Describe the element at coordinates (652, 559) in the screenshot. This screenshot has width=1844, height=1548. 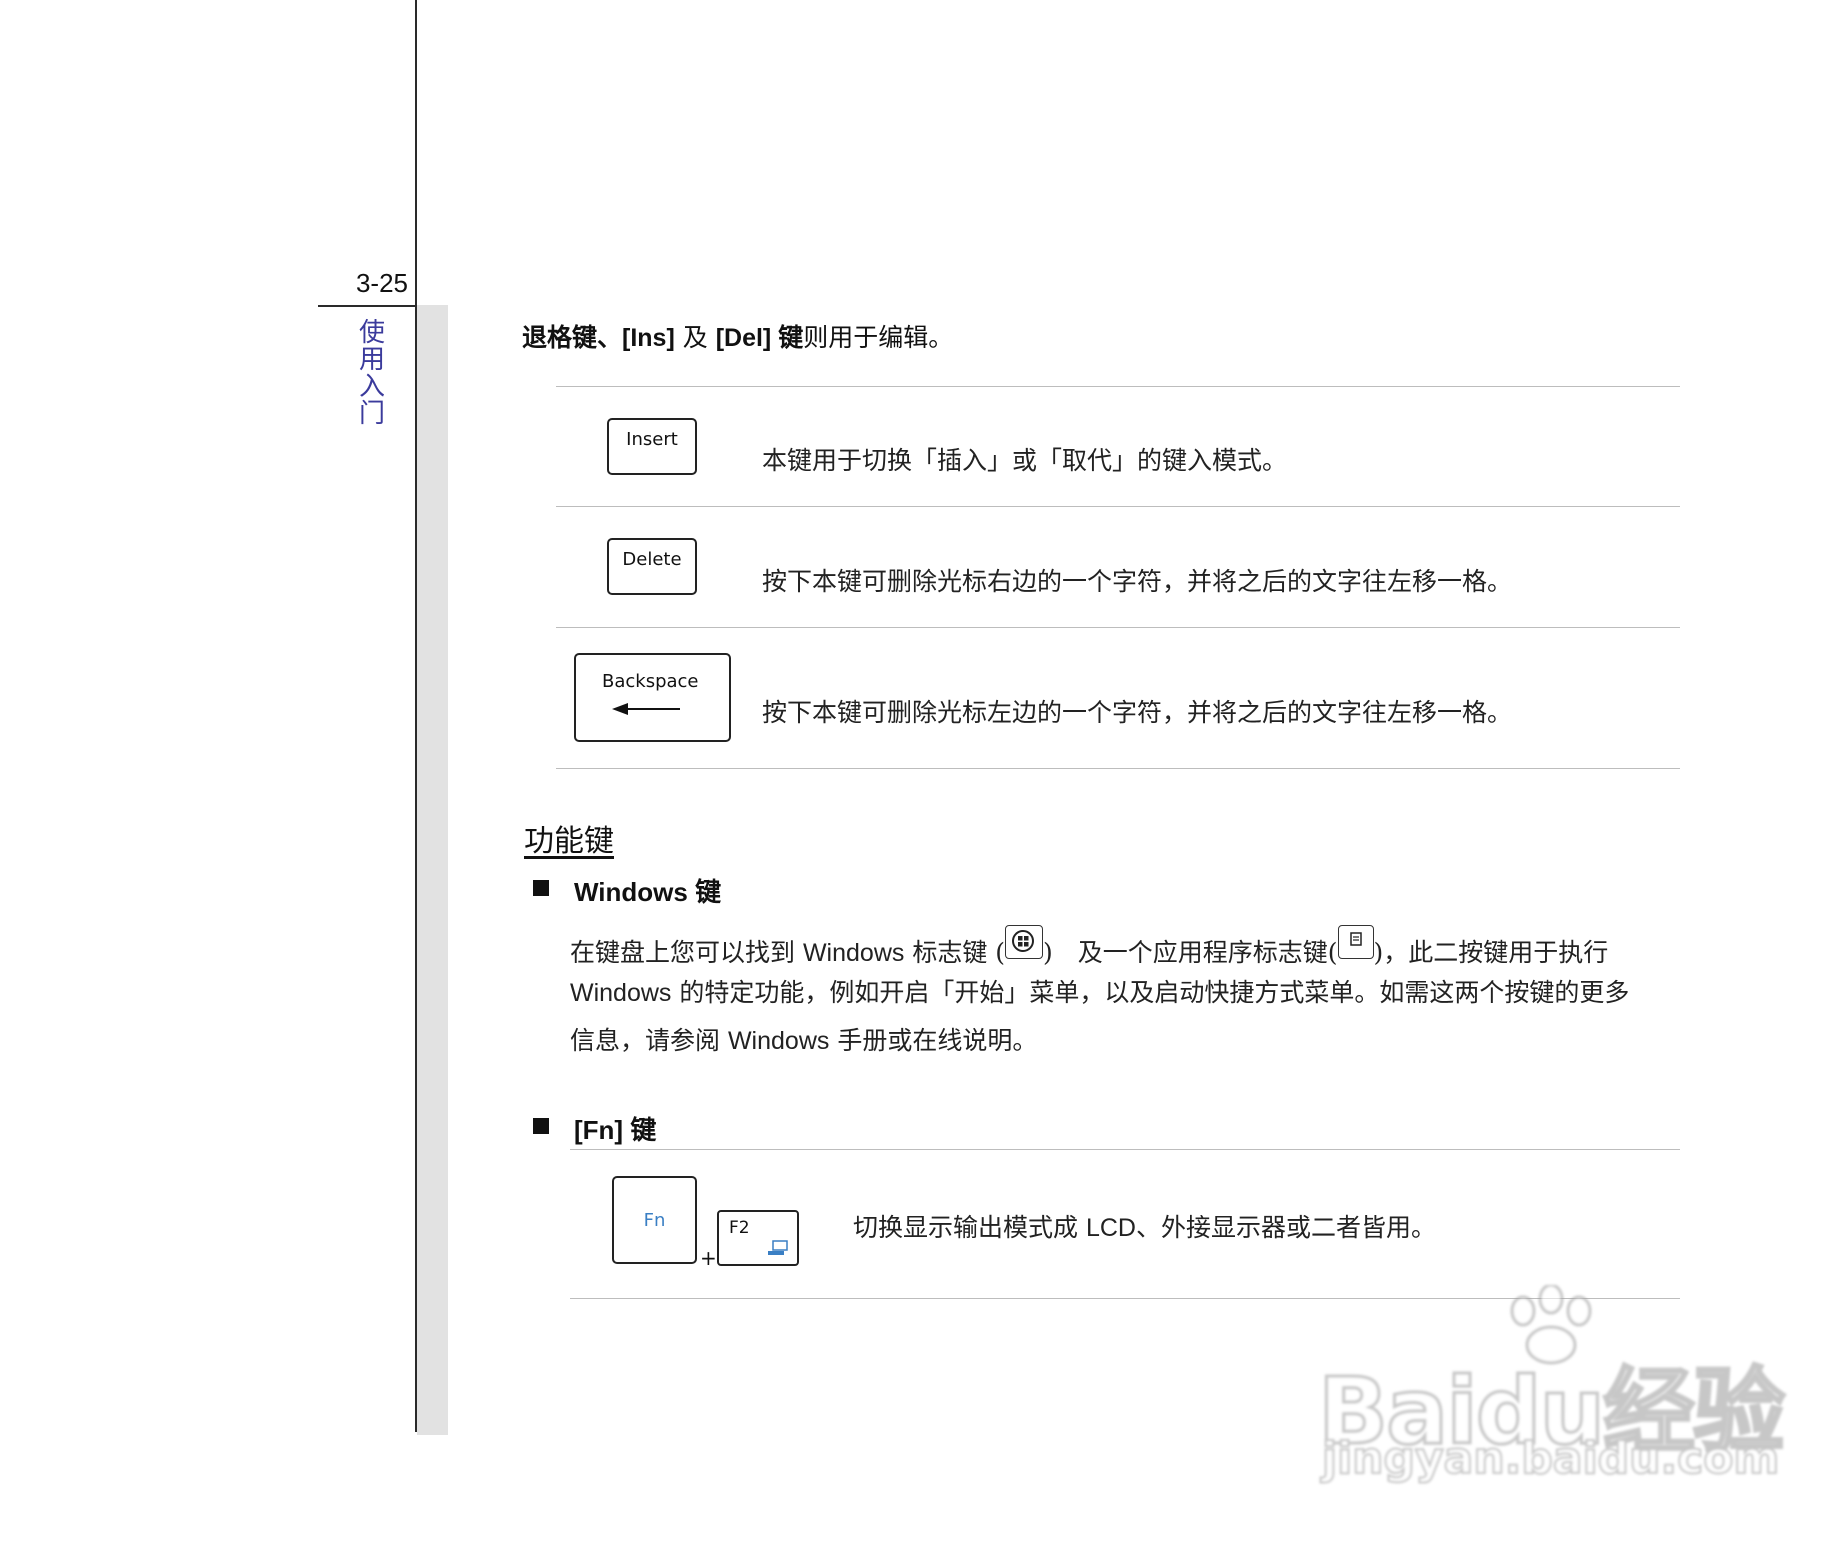
I see `delete-key-label: Delete` at that location.